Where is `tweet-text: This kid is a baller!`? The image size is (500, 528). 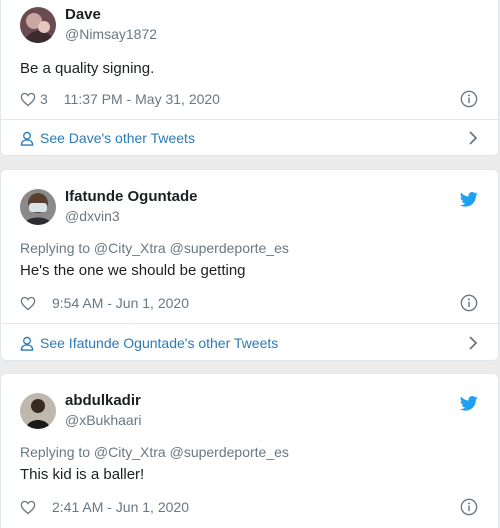
tweet-text: This kid is a baller! is located at coordinates (82, 474).